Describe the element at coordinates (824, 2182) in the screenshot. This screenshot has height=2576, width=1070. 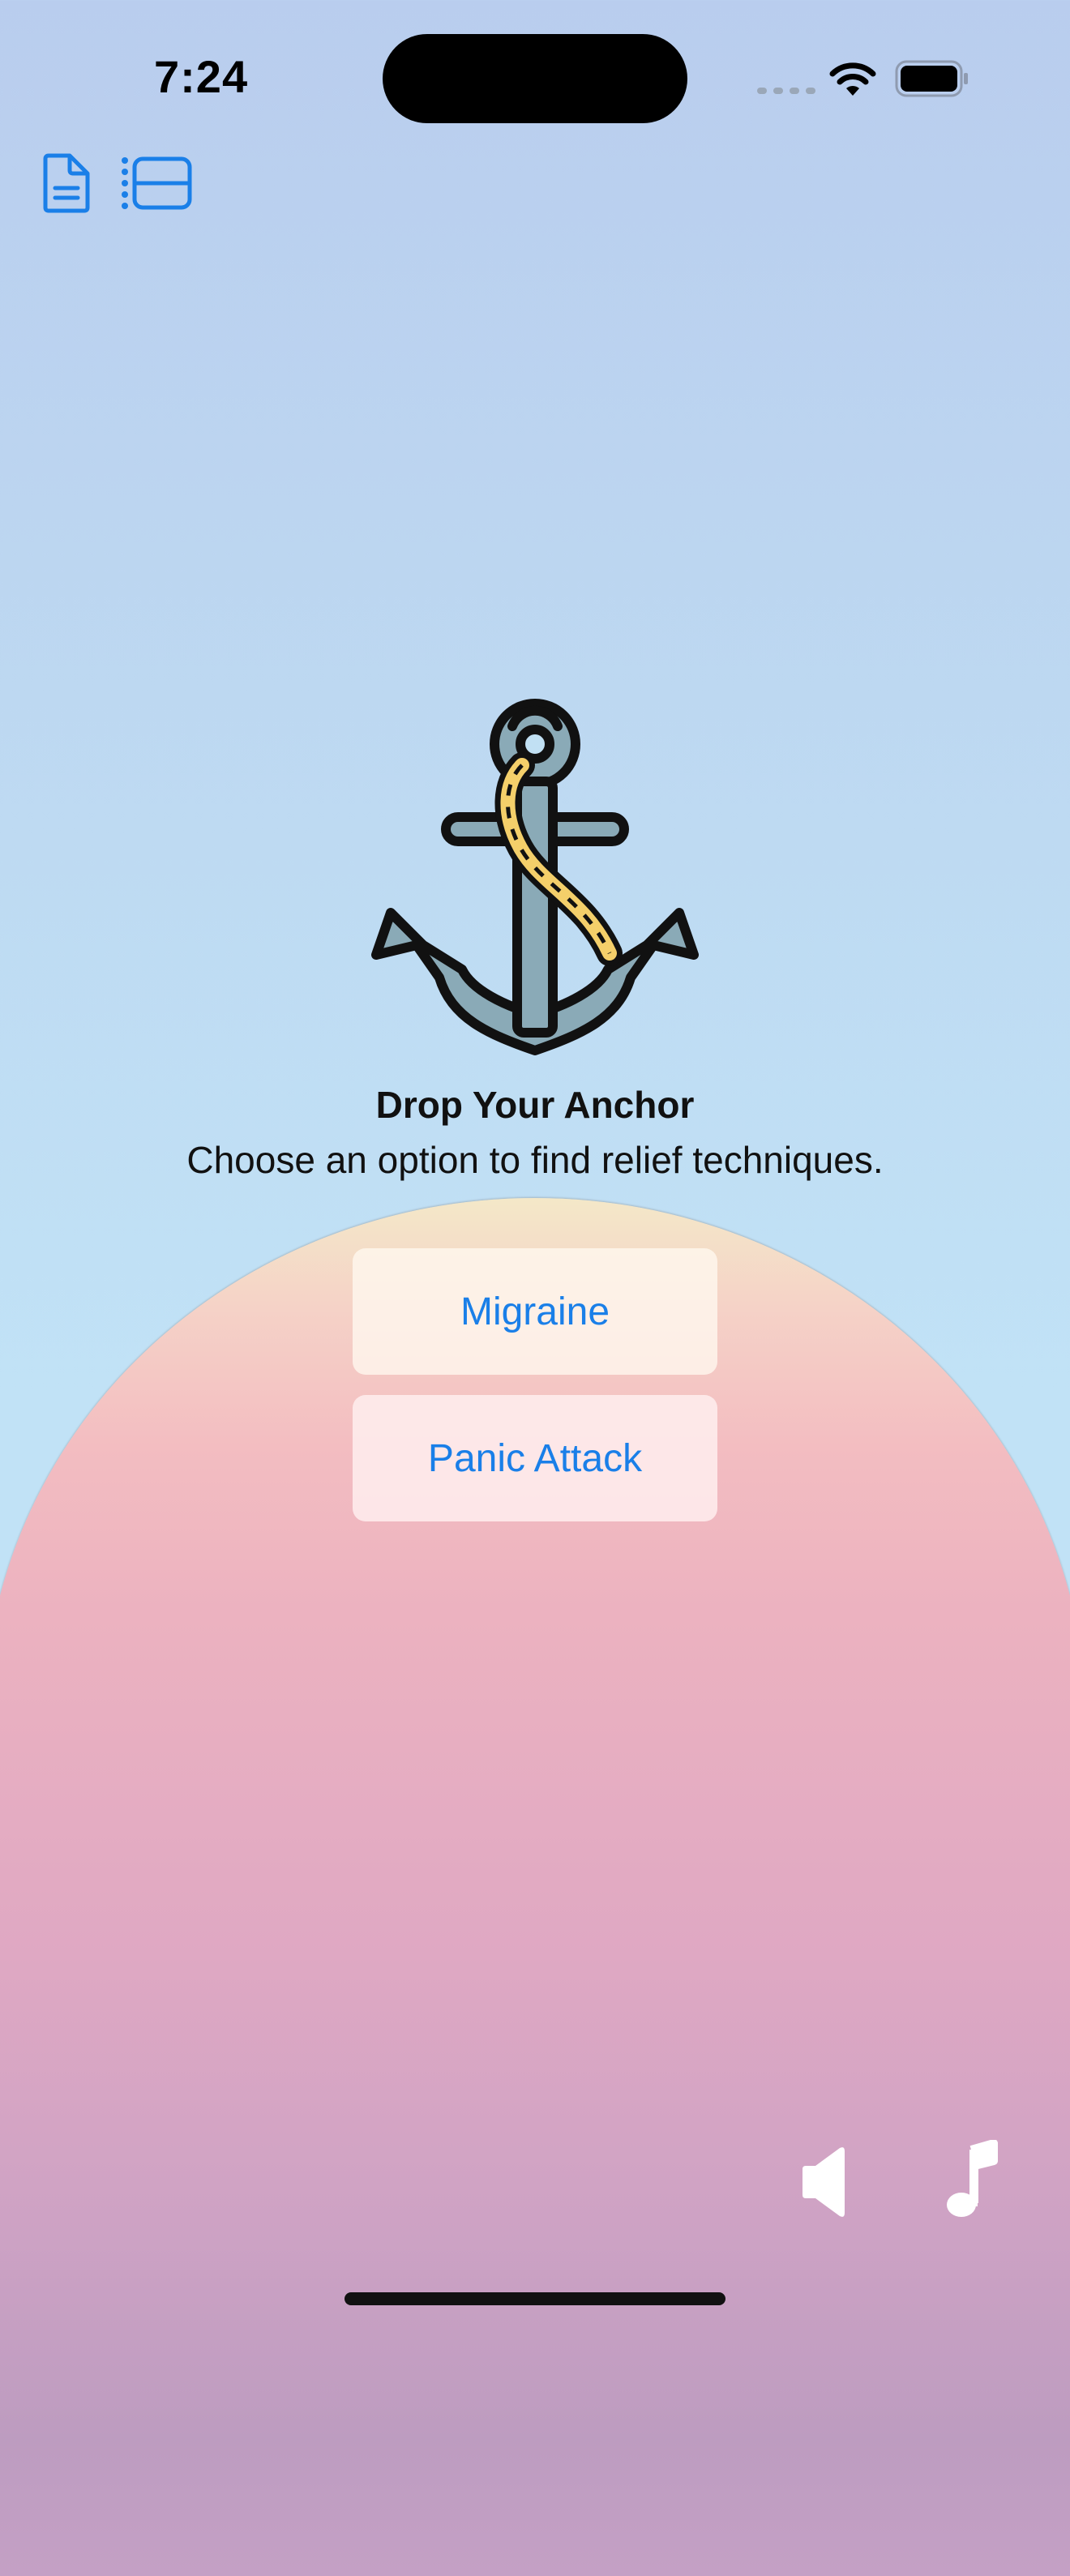
I see `speaker-icon` at that location.